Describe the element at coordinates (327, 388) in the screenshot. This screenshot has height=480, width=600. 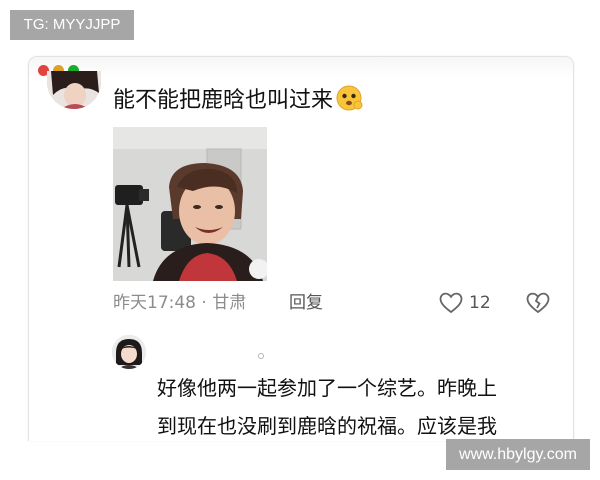
I see `reply-line-1: 好像他两一起参加了一个综艺。昨晚上` at that location.